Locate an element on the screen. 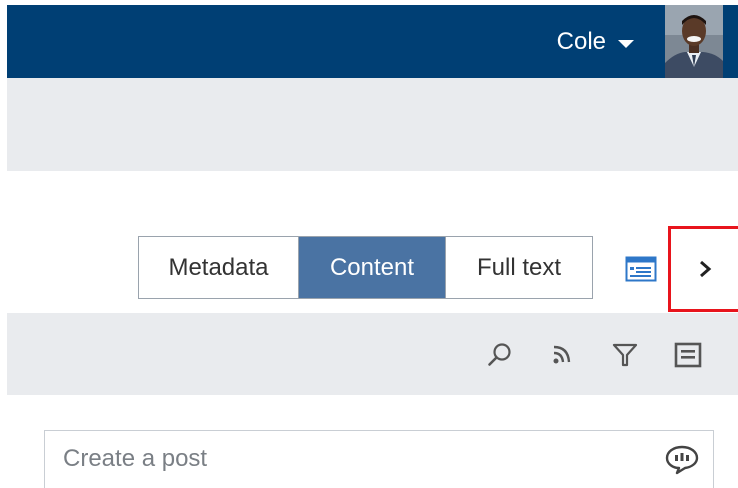 The height and width of the screenshot is (488, 738). tab-full-text: Full text is located at coordinates (518, 267).